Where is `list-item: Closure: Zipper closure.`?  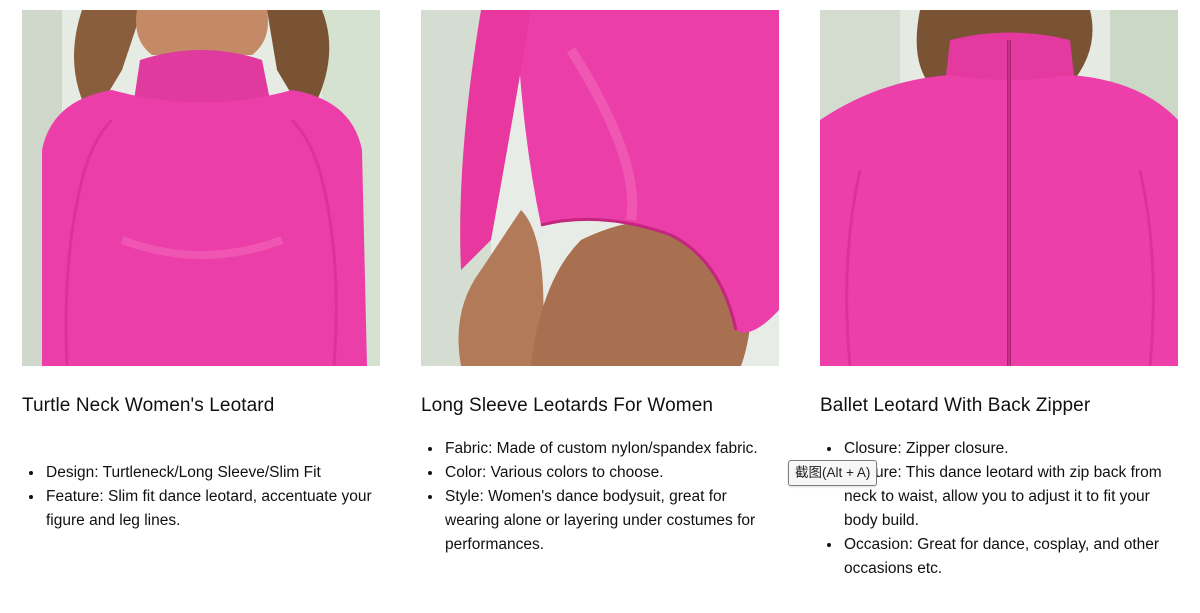
list-item: Closure: Zipper closure. is located at coordinates (1012, 449).